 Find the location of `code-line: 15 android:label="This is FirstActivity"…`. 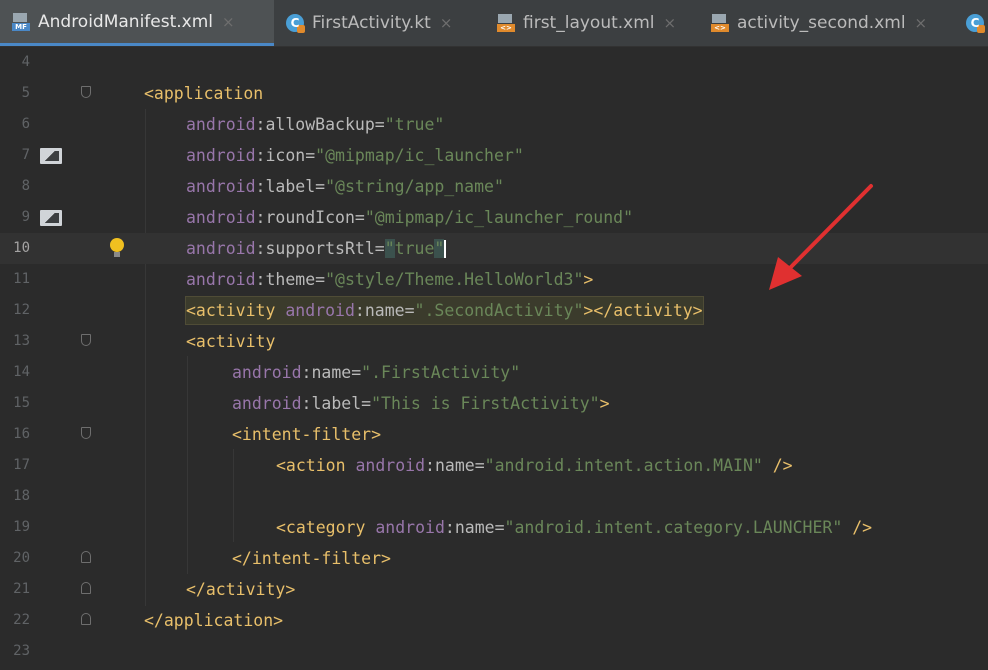

code-line: 15 android:label="This is FirstActivity"… is located at coordinates (494, 403).